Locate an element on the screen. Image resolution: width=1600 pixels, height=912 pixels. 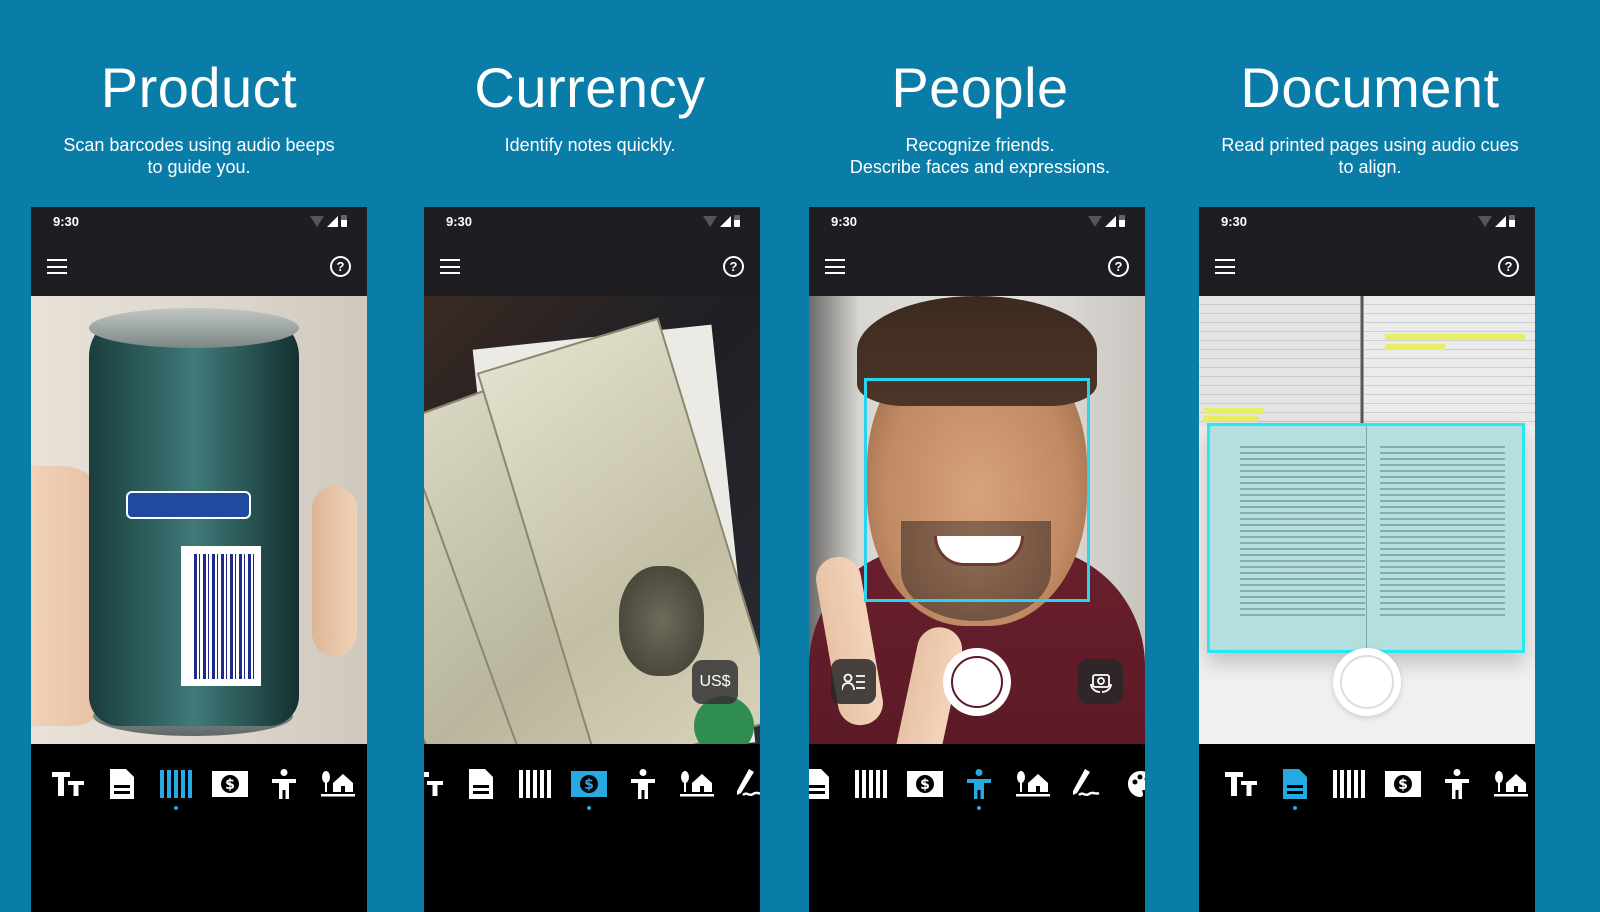
subtitle-line: Describe faces and expressions. is located at coordinates (980, 167).